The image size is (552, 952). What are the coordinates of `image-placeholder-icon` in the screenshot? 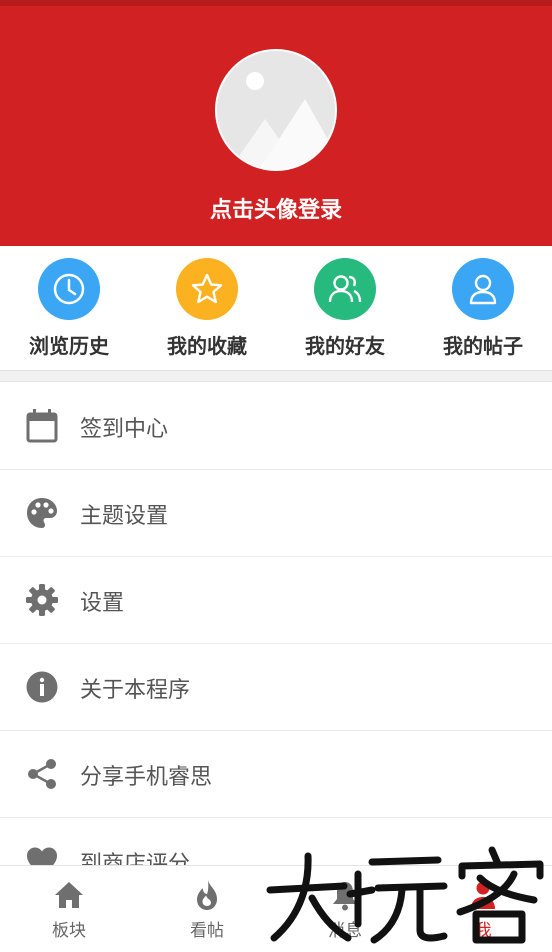 It's located at (276, 110).